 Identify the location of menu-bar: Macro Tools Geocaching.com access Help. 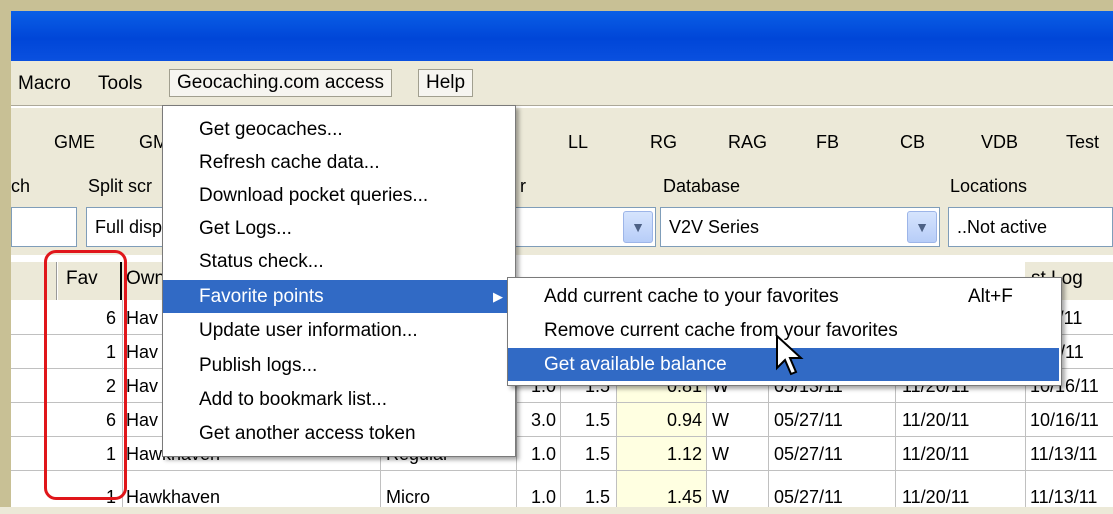
(562, 83).